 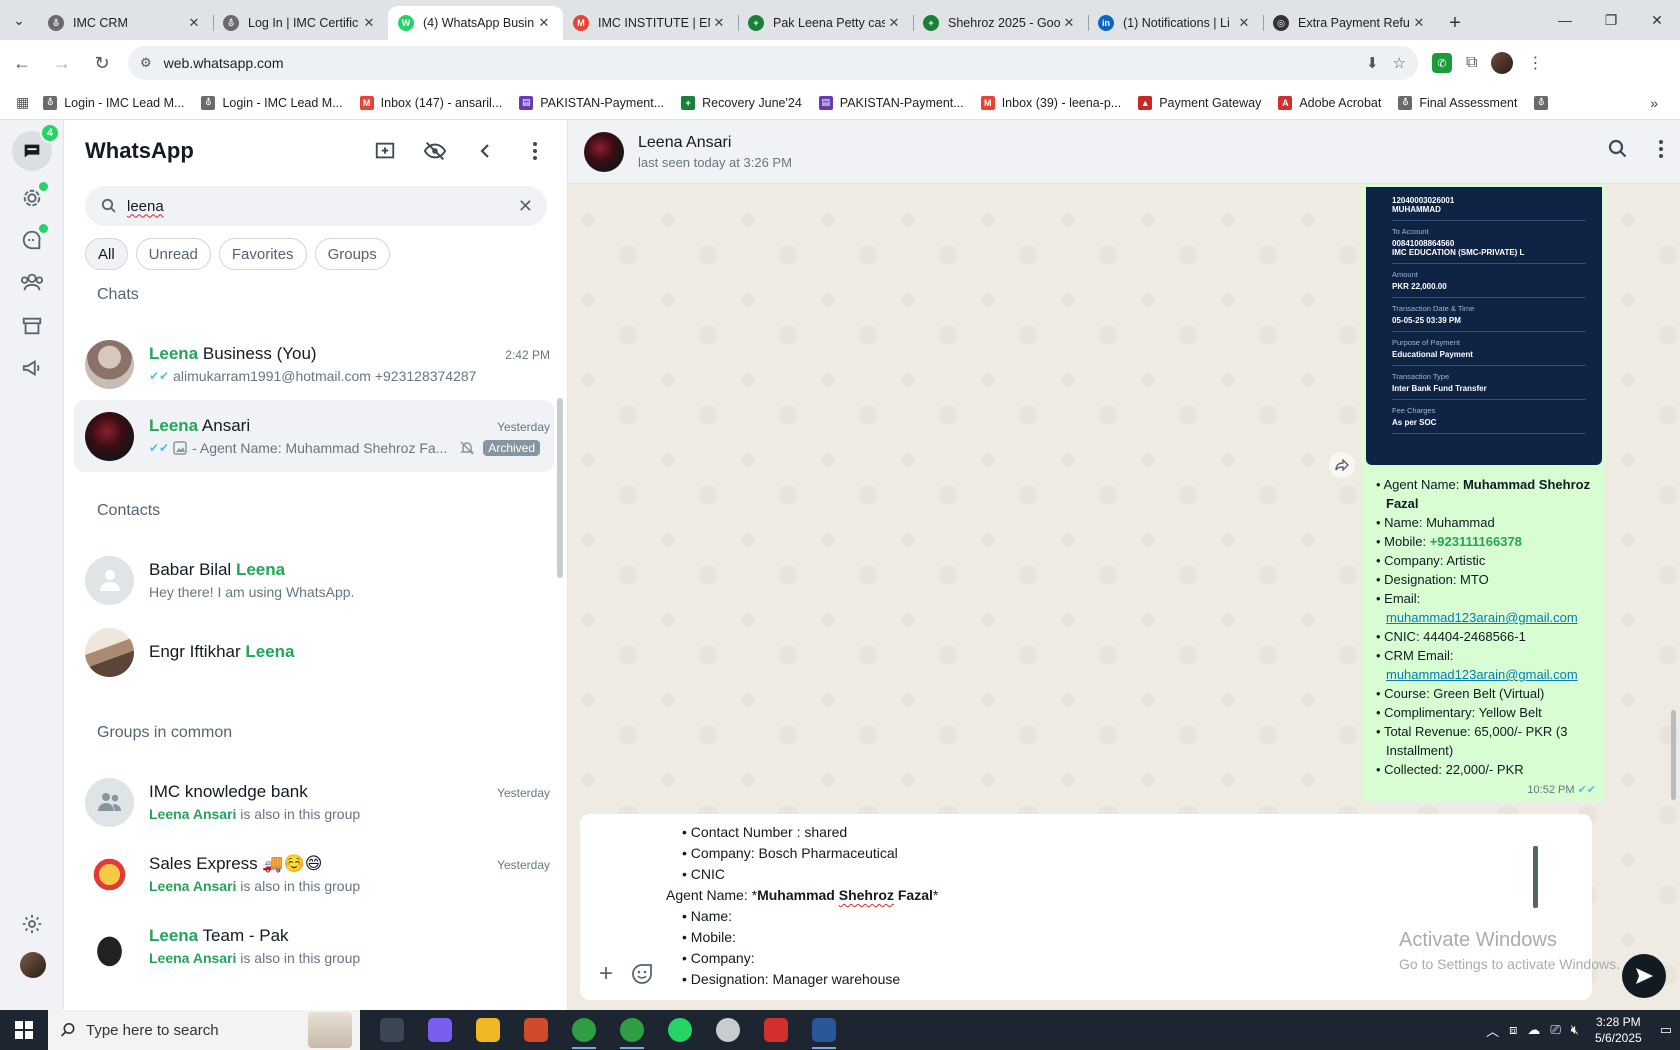 I want to click on catalog-nav-icon, so click(x=32, y=326).